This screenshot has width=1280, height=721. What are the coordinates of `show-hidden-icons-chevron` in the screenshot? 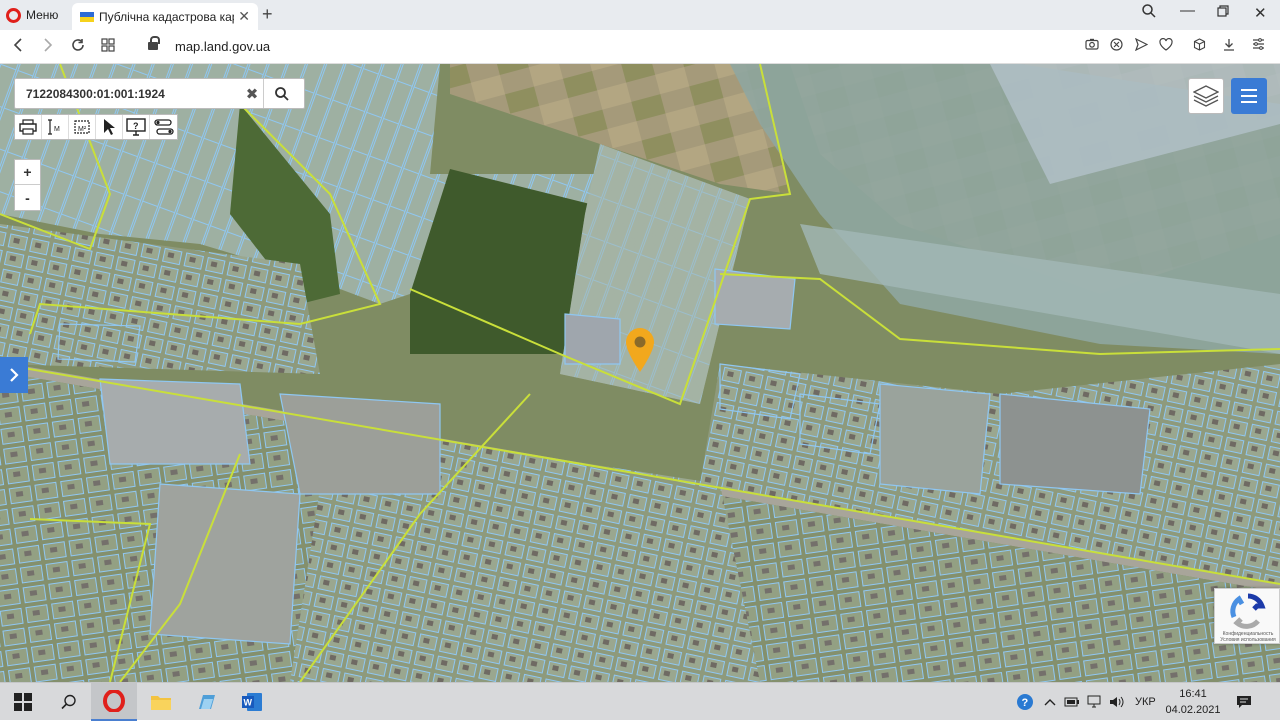 It's located at (1050, 702).